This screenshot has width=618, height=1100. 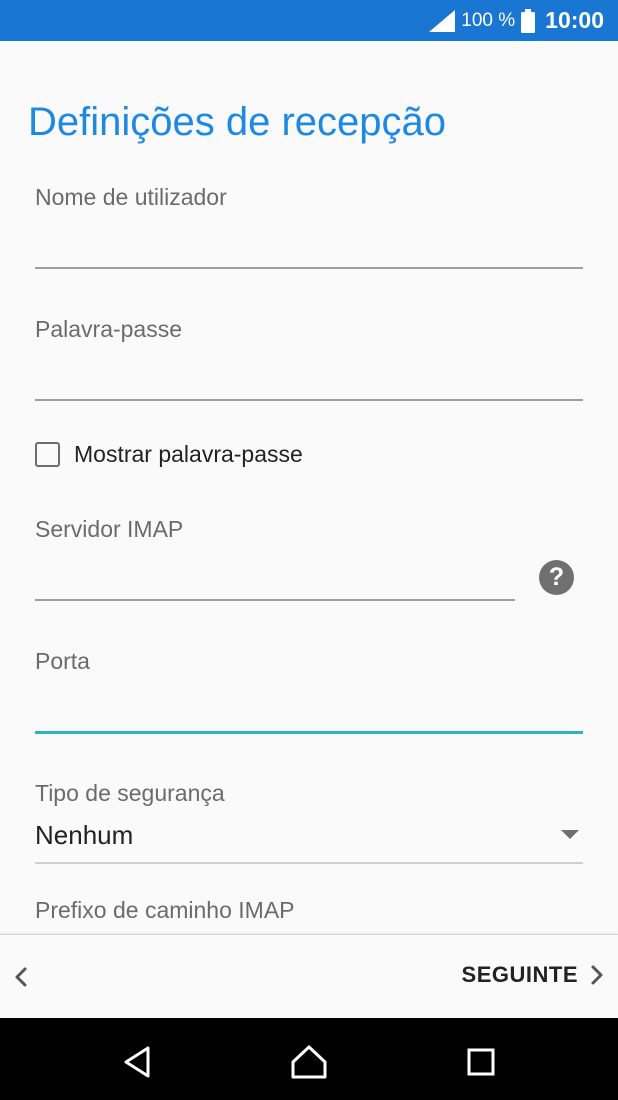 I want to click on port-label: Porta, so click(x=62, y=661).